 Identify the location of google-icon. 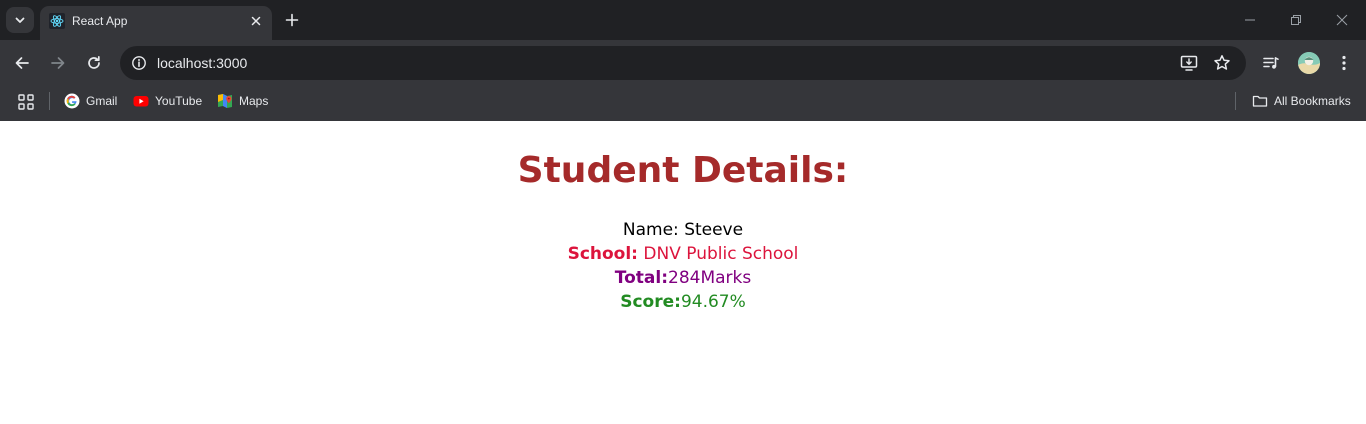
(72, 101).